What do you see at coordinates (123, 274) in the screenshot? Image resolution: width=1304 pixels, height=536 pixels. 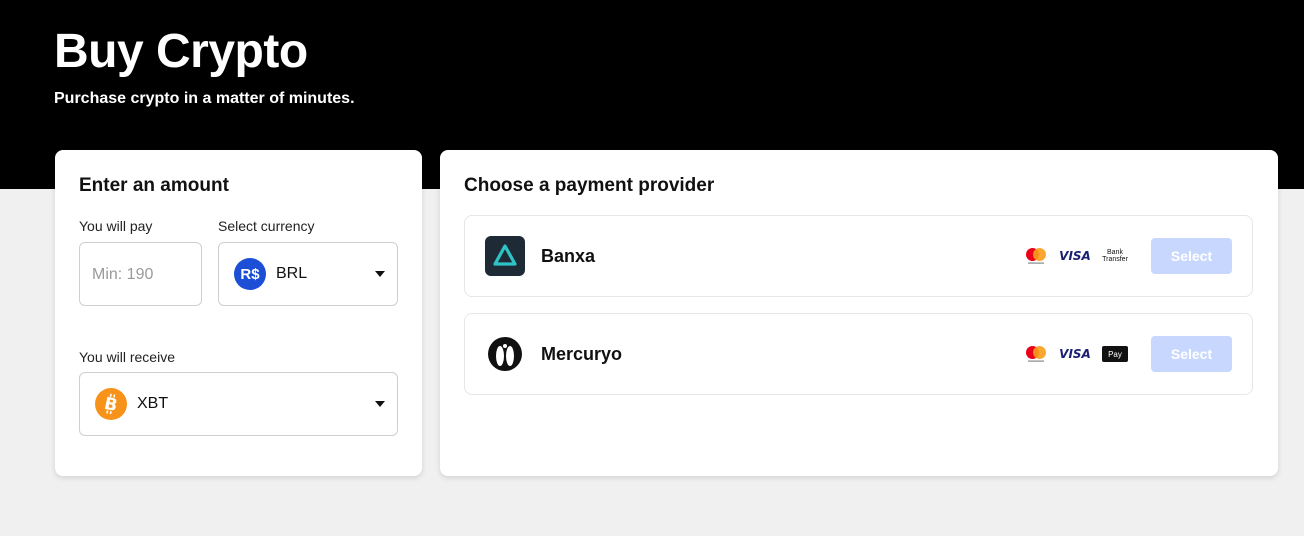 I see `pay-amount-placeholder: Min: 190` at bounding box center [123, 274].